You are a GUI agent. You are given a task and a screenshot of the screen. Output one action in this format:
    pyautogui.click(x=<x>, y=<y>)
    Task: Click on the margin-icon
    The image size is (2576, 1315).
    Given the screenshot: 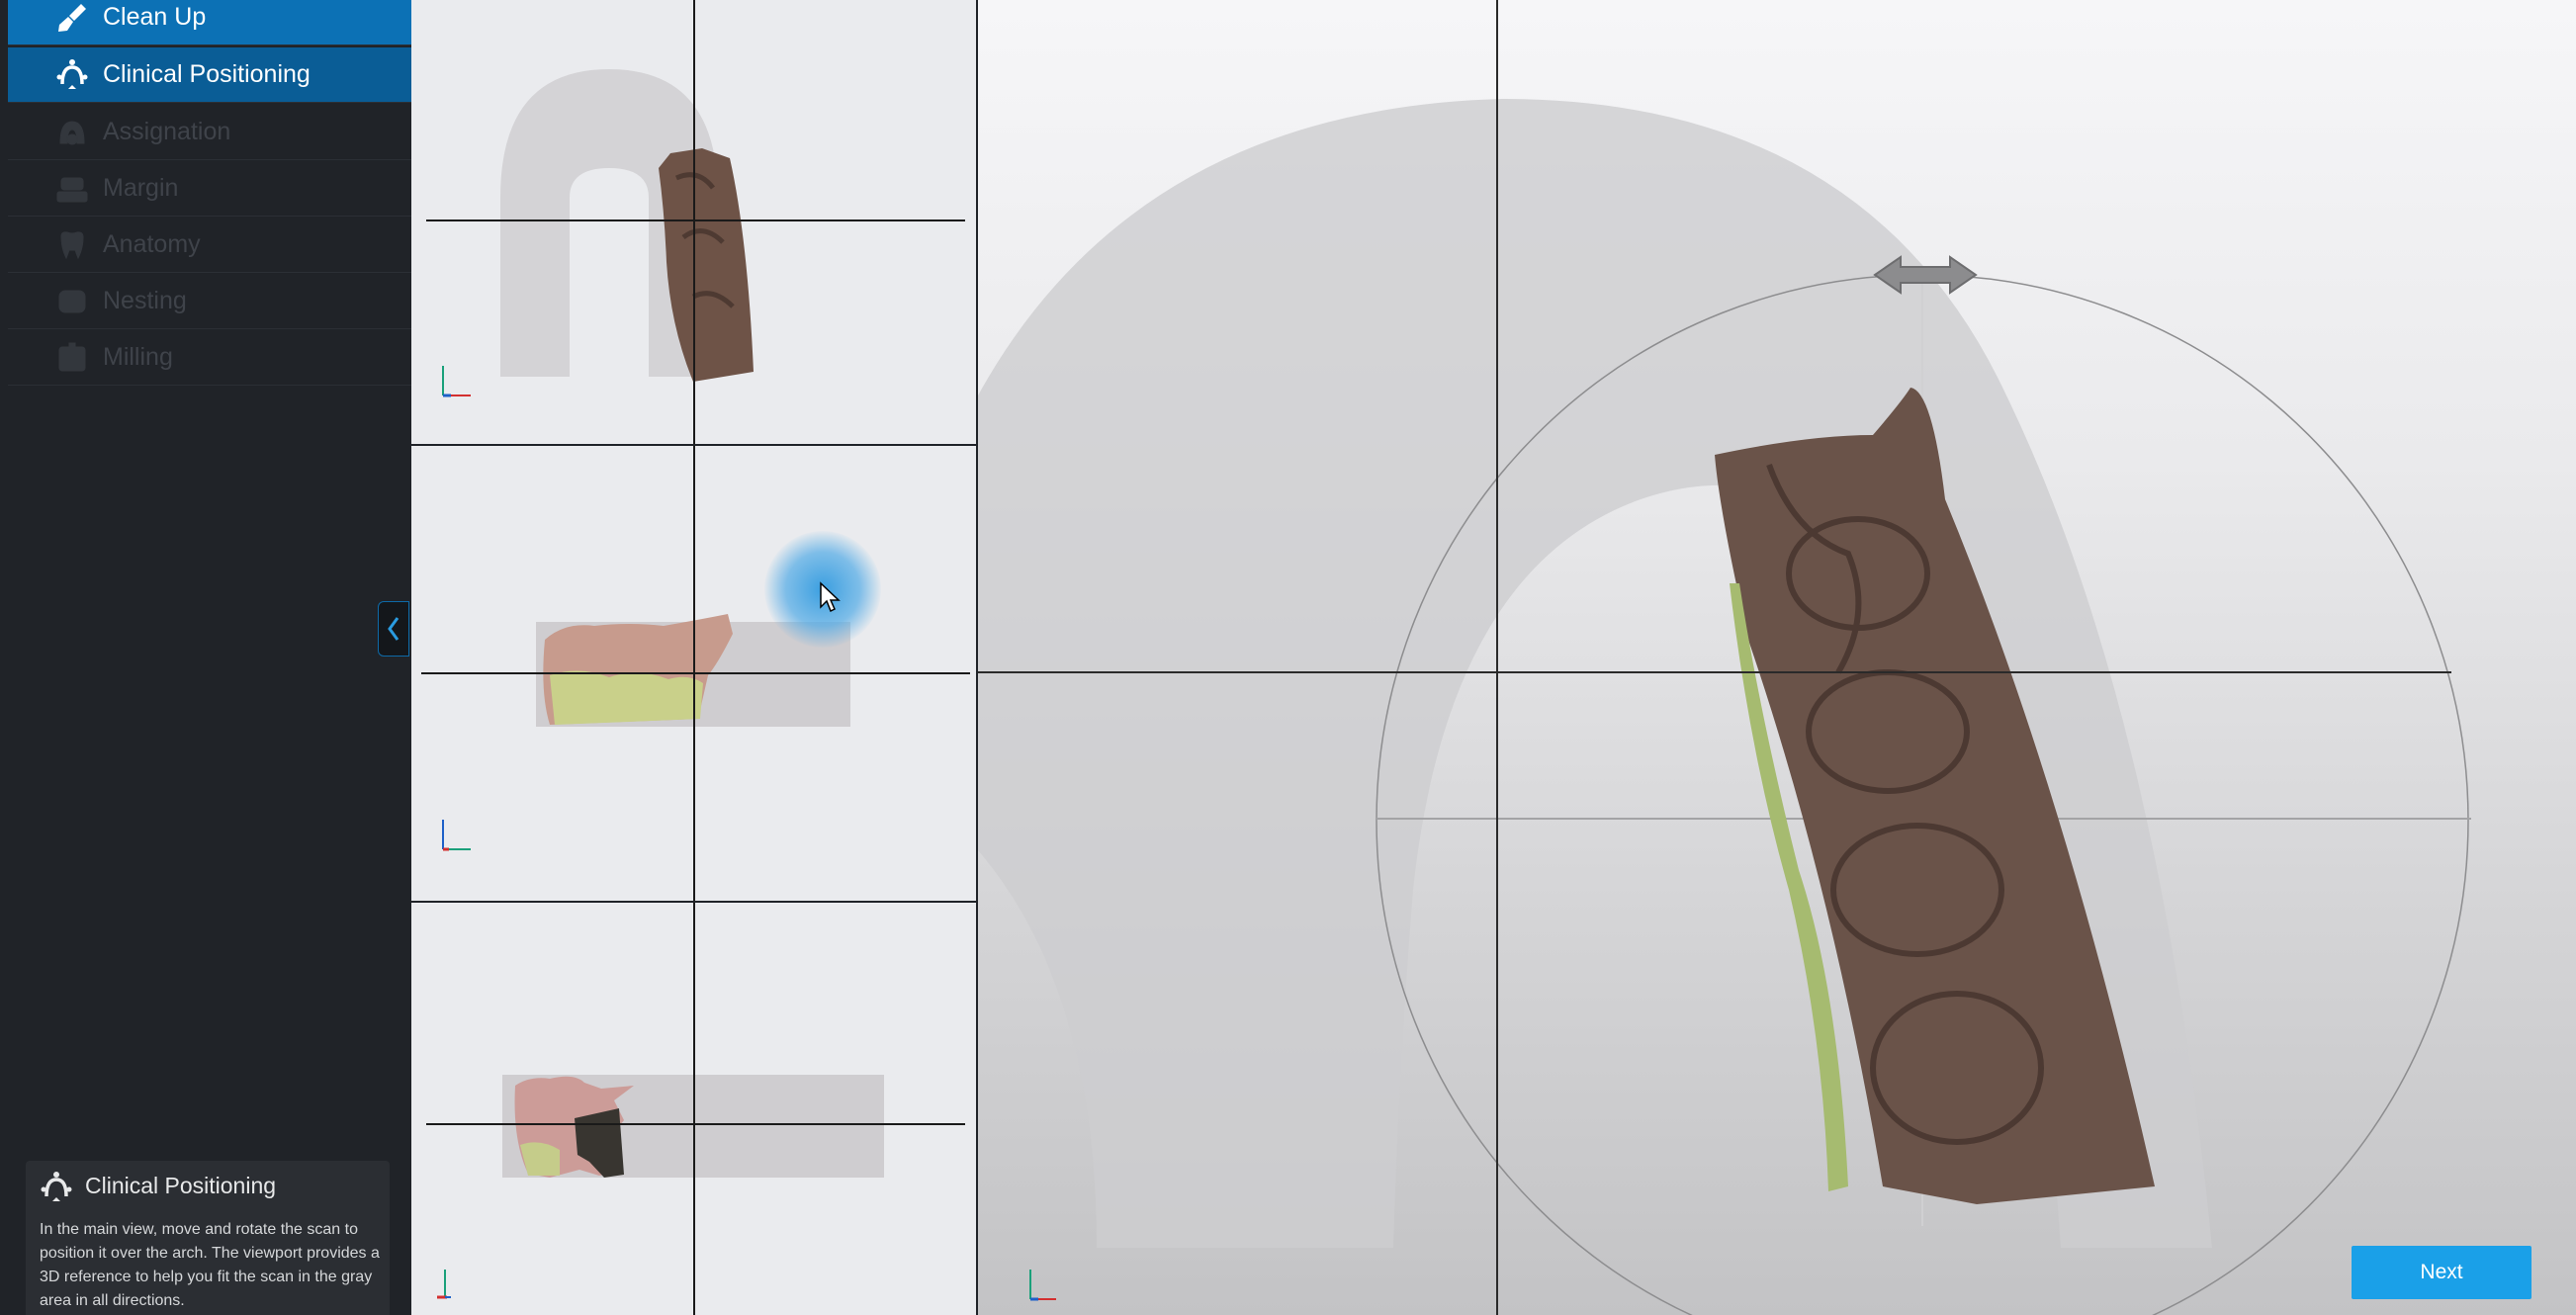 What is the action you would take?
    pyautogui.click(x=72, y=189)
    